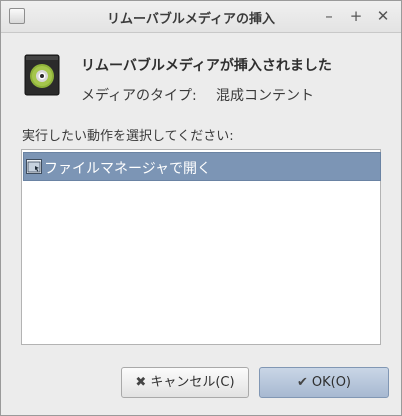 This screenshot has height=416, width=402. What do you see at coordinates (206, 66) in the screenshot?
I see `header-title: リムーバブルメディアが挿入されました` at bounding box center [206, 66].